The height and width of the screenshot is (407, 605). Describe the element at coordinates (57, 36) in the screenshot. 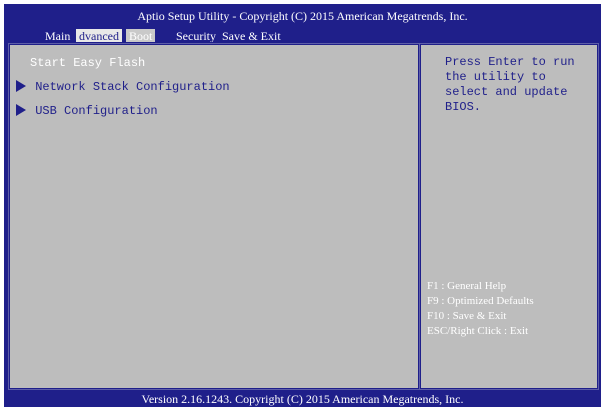

I see `tab-main: Main` at that location.